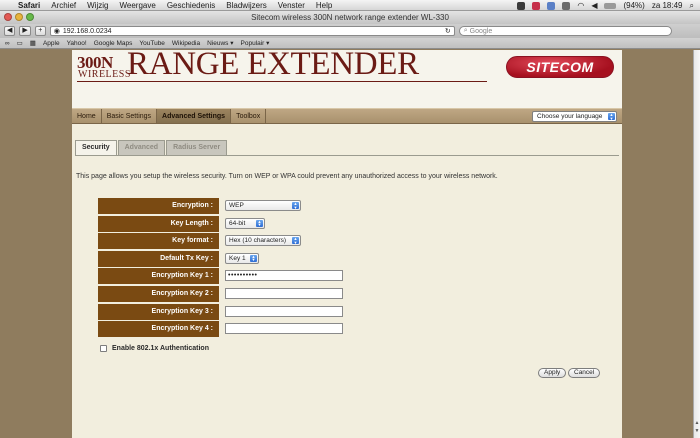  What do you see at coordinates (33, 43) in the screenshot?
I see `top-sites-grid-icon: ▦` at bounding box center [33, 43].